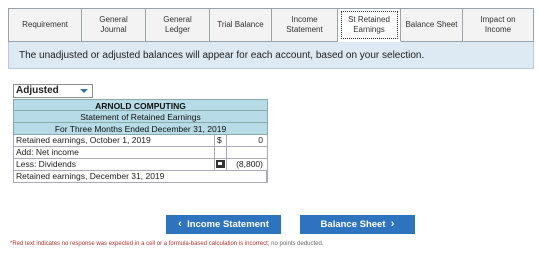 Image resolution: width=539 pixels, height=262 pixels. Describe the element at coordinates (432, 25) in the screenshot. I see `tab-balance-sheet: Balance Sheet` at that location.